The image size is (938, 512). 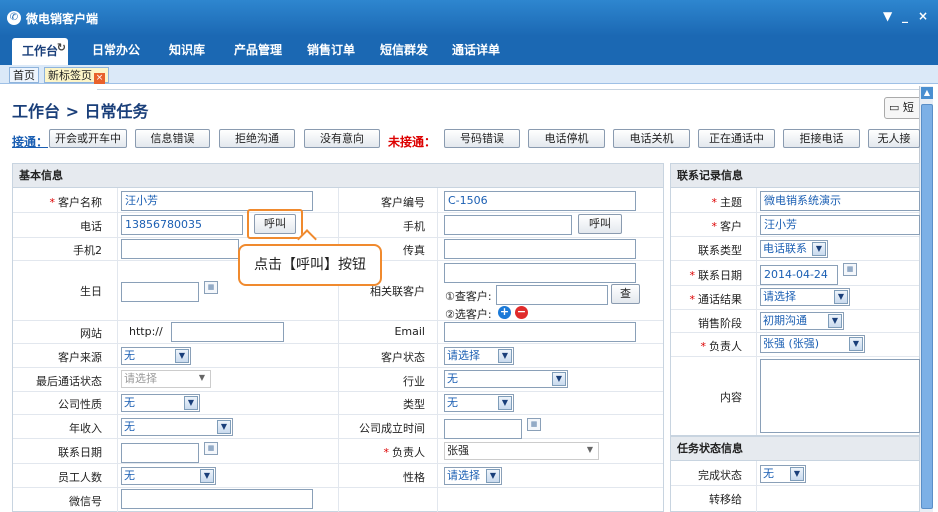 I want to click on personality-select: 请选择 ▼, so click(x=473, y=476).